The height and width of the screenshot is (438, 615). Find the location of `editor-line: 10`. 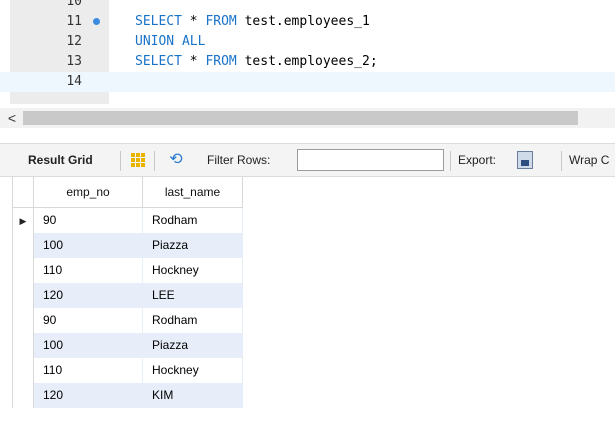

editor-line: 10 is located at coordinates (307, 6).